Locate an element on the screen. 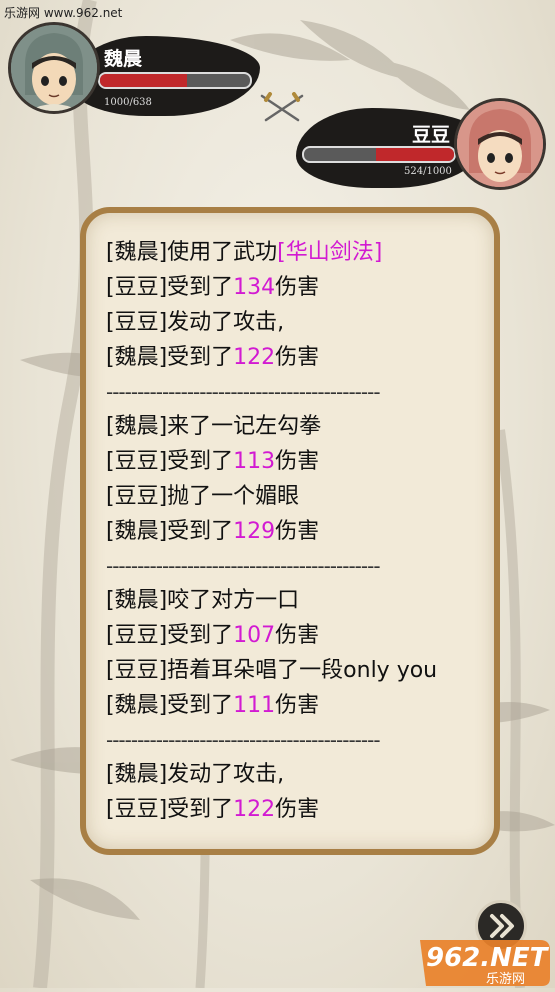  log-line: [豆豆]受到了113伤害 is located at coordinates (295, 461).